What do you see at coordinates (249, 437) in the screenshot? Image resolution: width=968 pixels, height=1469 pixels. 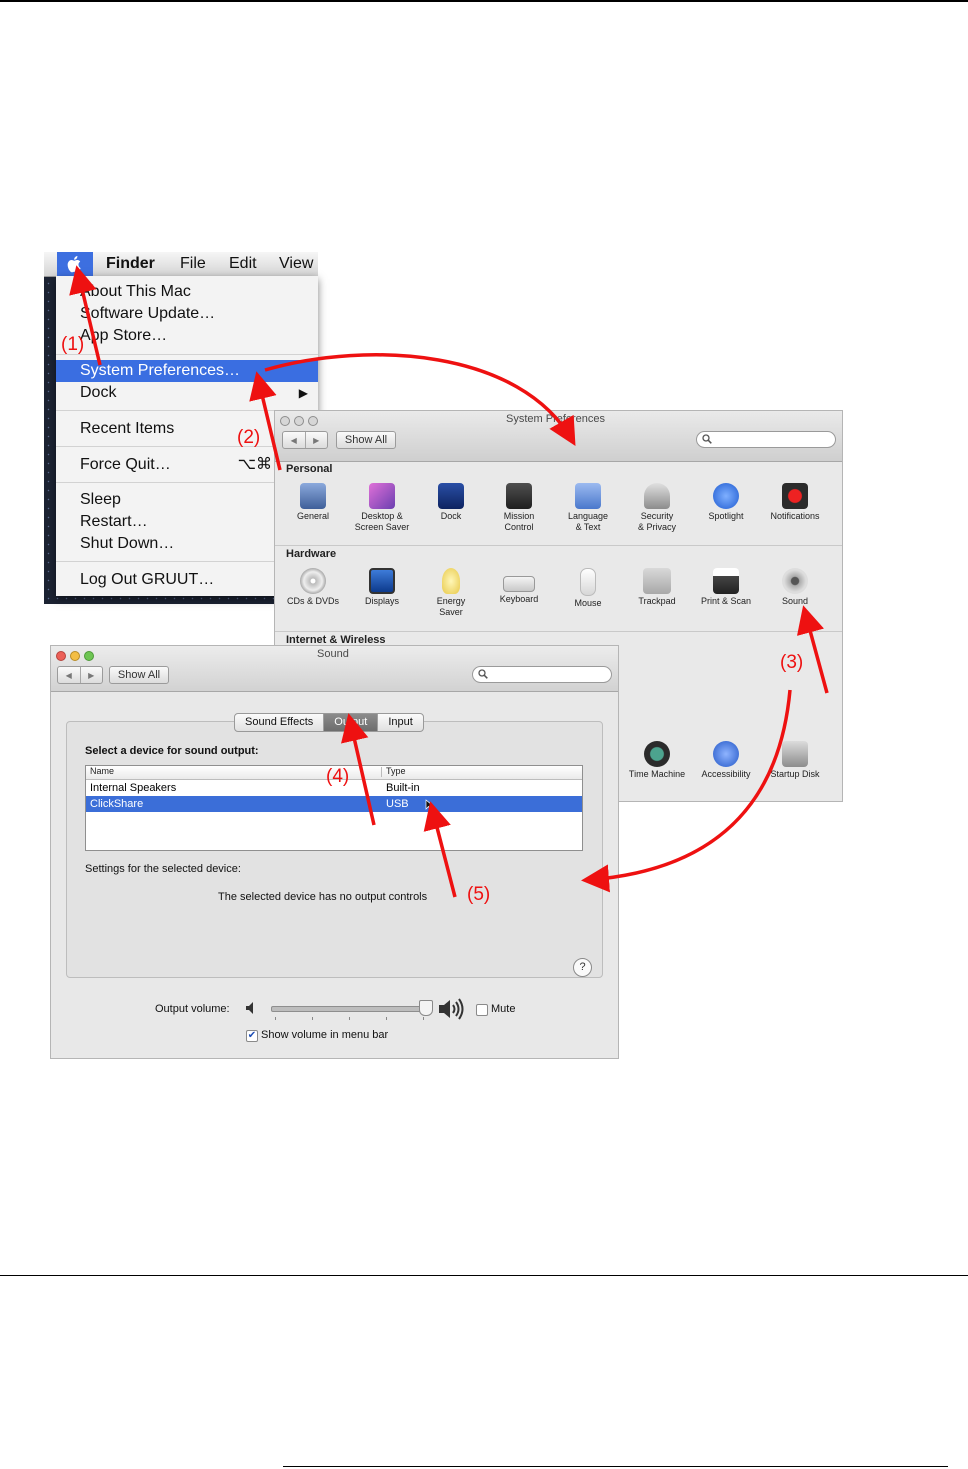 I see `annotation-label-2: (2)` at bounding box center [249, 437].